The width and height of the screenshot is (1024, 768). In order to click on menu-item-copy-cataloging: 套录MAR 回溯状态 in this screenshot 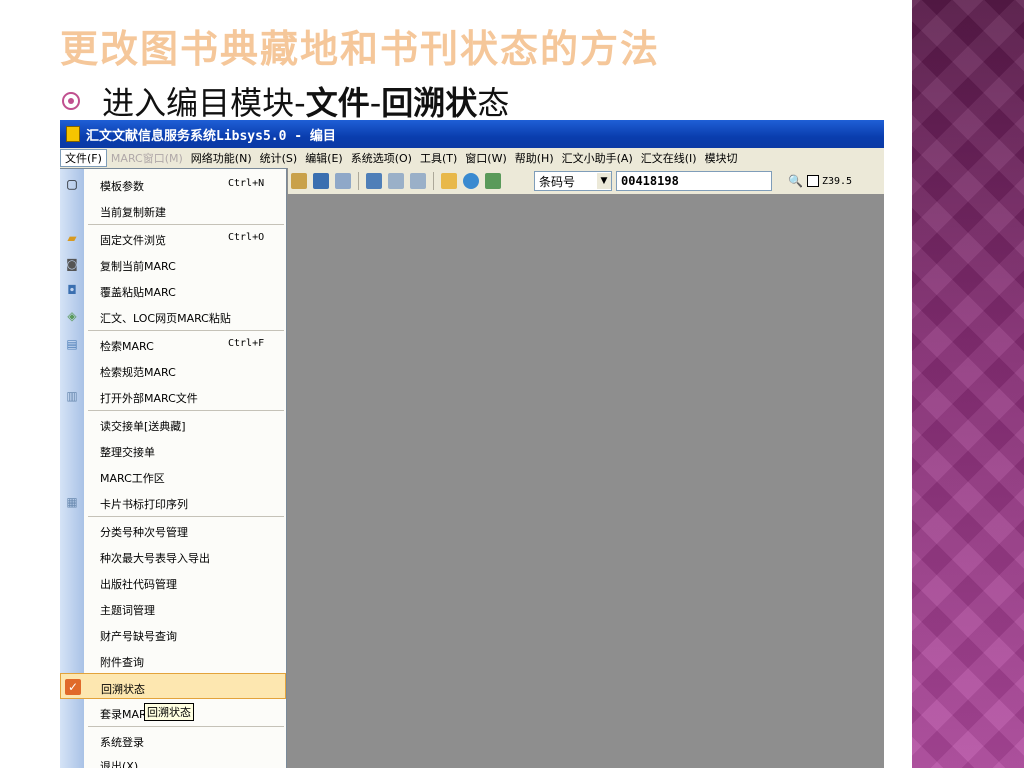, I will do `click(173, 712)`.